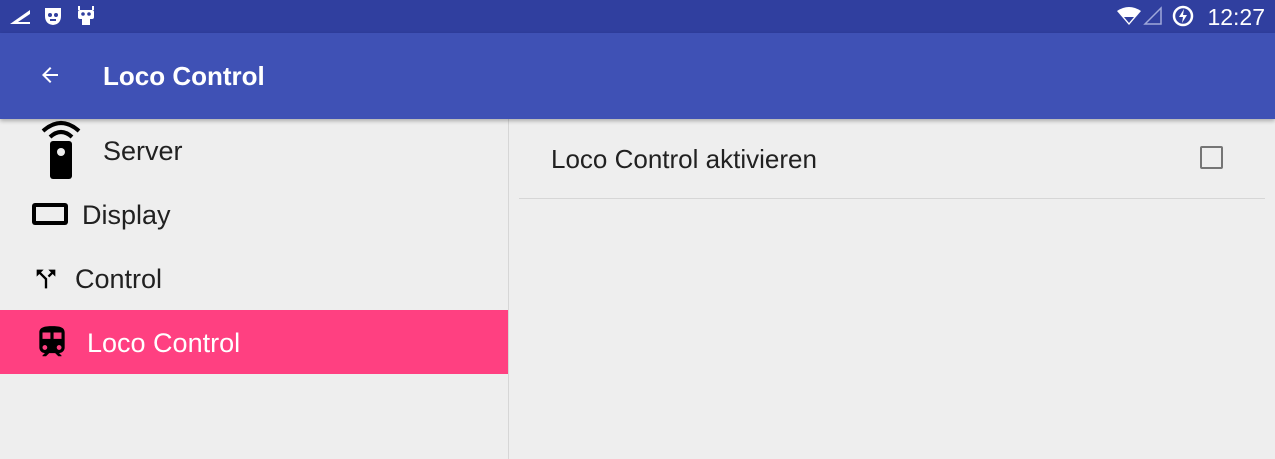 The width and height of the screenshot is (1275, 459). Describe the element at coordinates (50, 214) in the screenshot. I see `display-icon` at that location.